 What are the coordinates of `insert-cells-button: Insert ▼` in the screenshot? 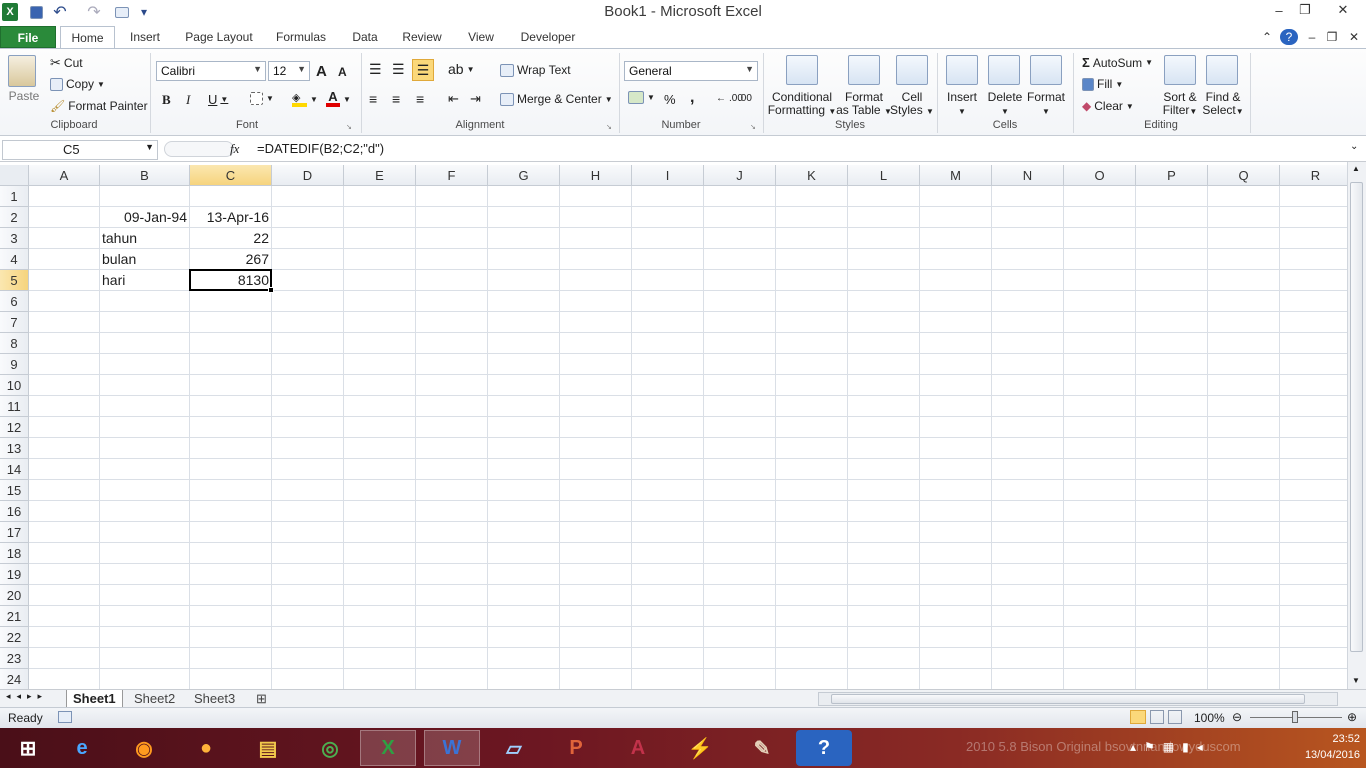 It's located at (962, 104).